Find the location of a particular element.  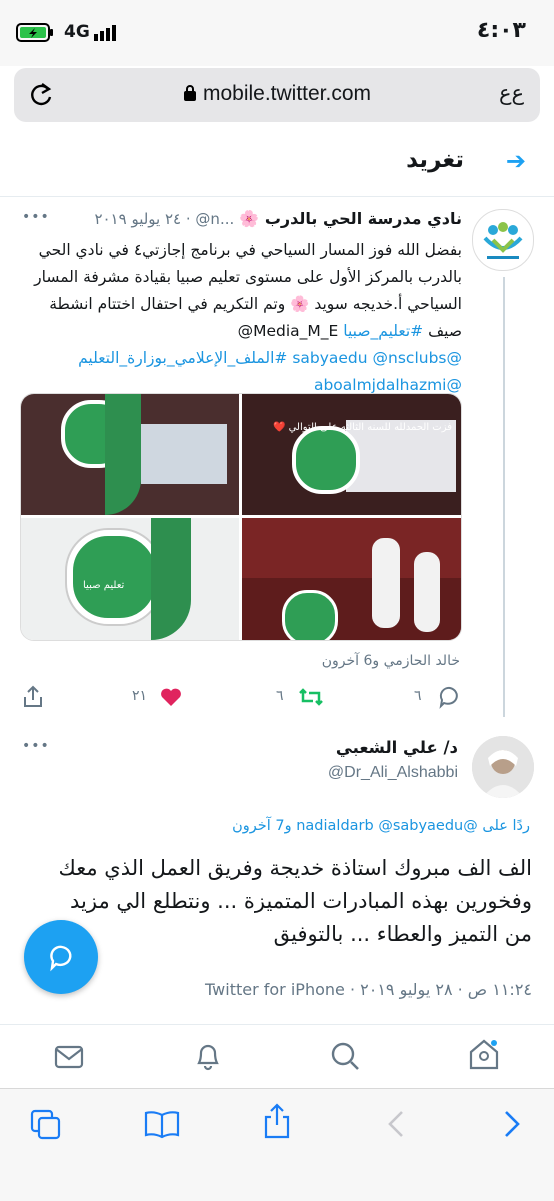

reply-context: ردًا على @nadialdarb @sabyaedu و7 آخرون is located at coordinates (280, 826).